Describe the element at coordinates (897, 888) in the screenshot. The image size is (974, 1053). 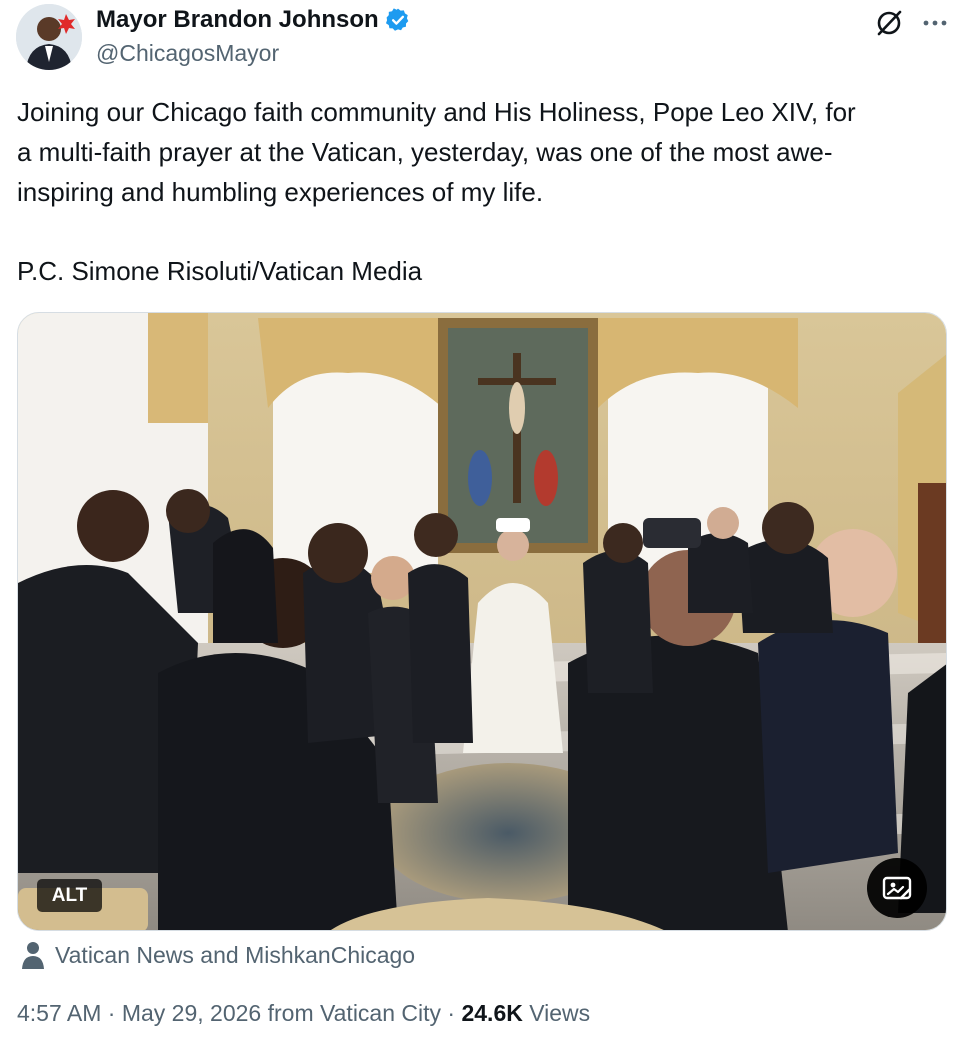
I see `tag-people-icon` at that location.